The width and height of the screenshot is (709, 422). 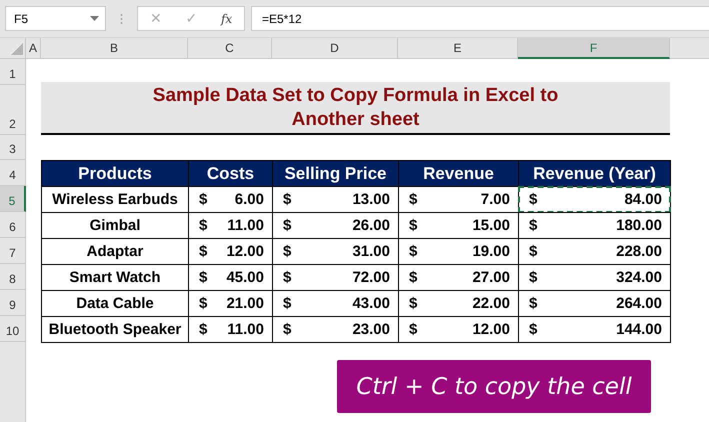 I want to click on table-cell: 45.00, so click(x=245, y=277).